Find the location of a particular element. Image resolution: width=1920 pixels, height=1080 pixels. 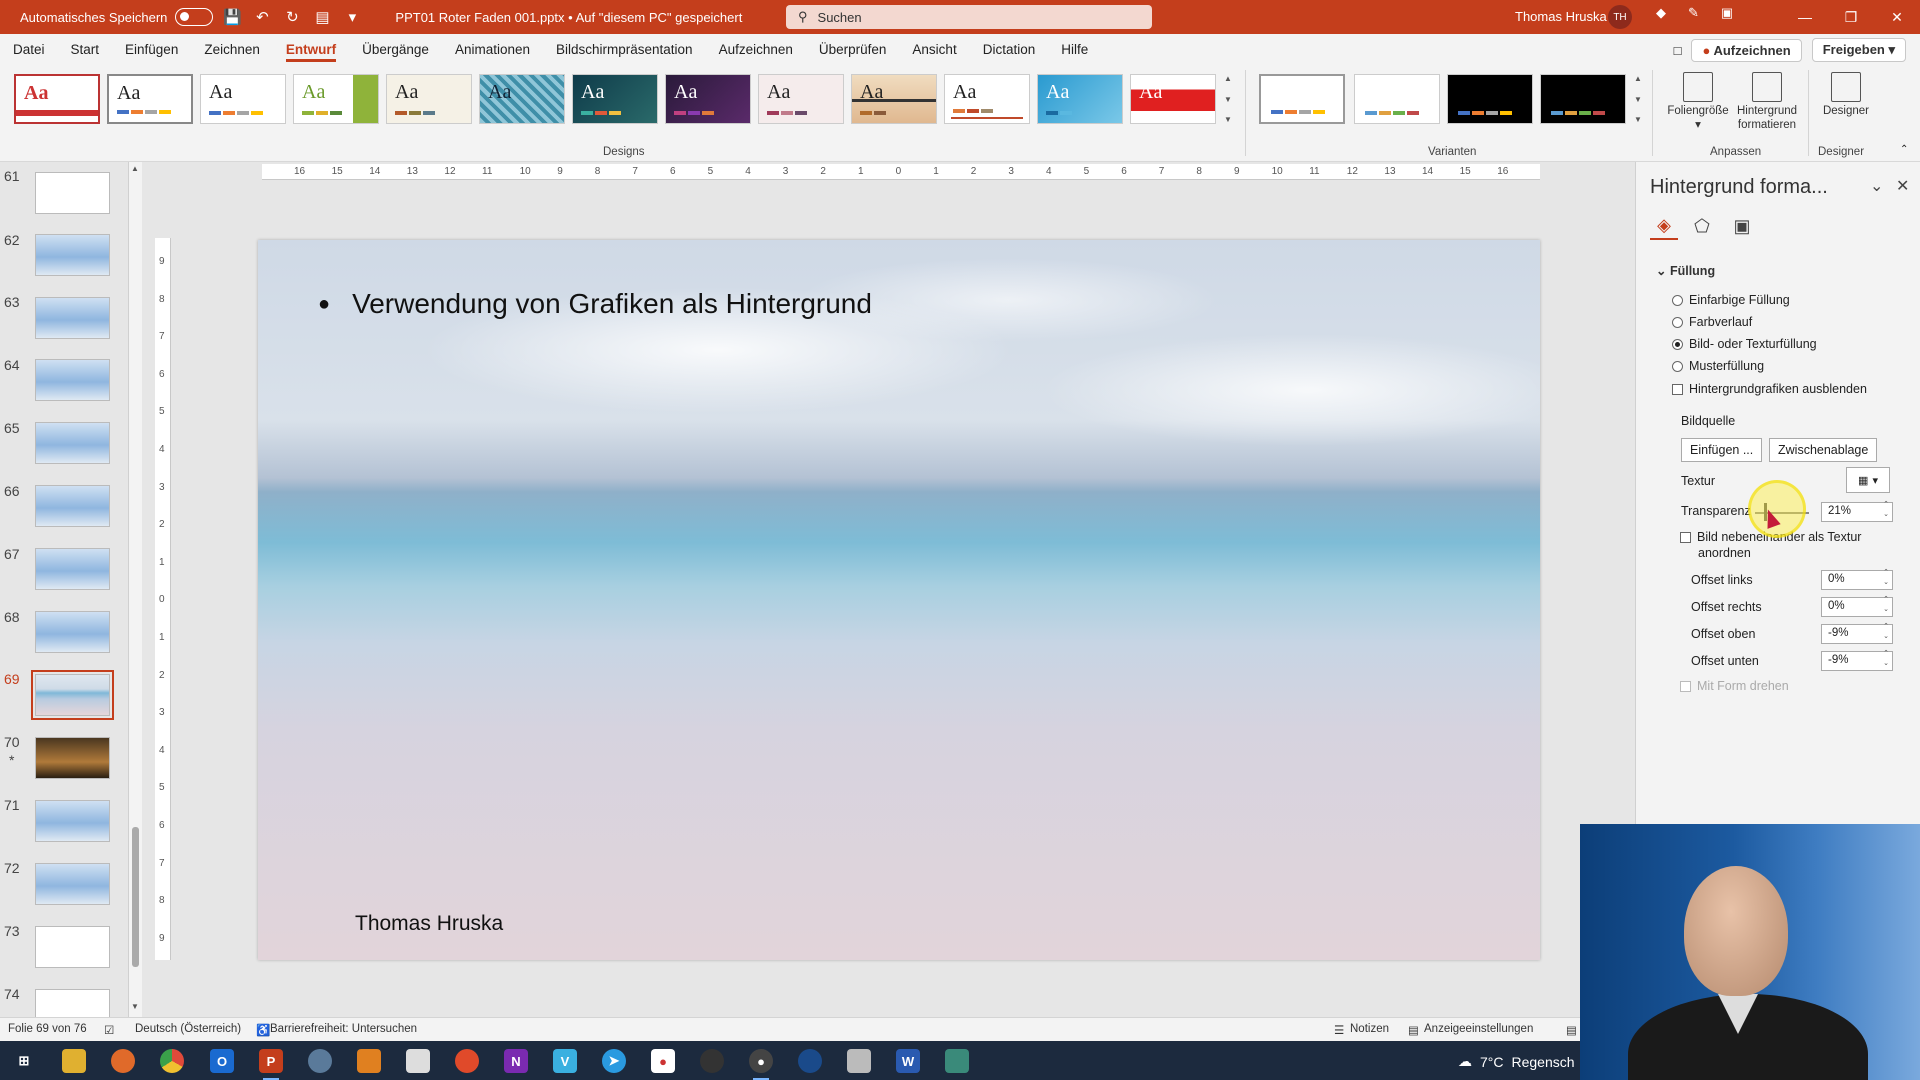

tab-zeichnen: Zeichnen is located at coordinates (232, 49).